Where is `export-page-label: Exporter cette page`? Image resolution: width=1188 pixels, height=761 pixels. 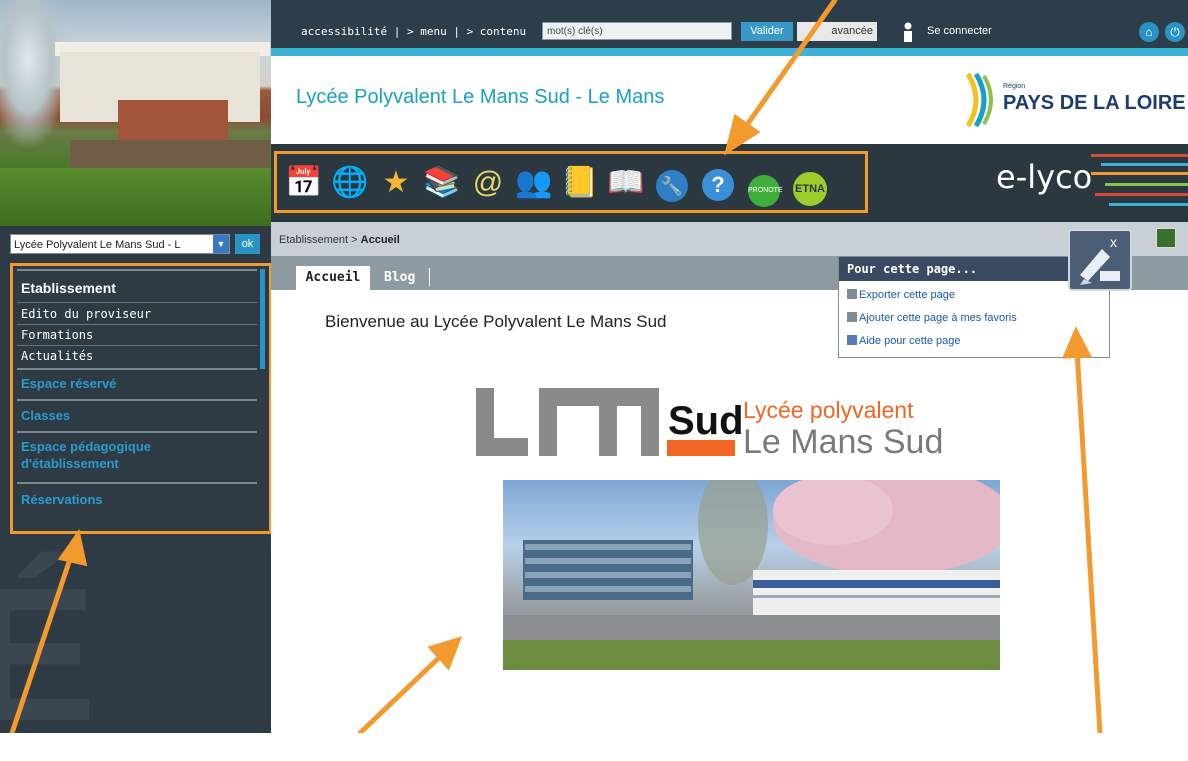 export-page-label: Exporter cette page is located at coordinates (907, 295).